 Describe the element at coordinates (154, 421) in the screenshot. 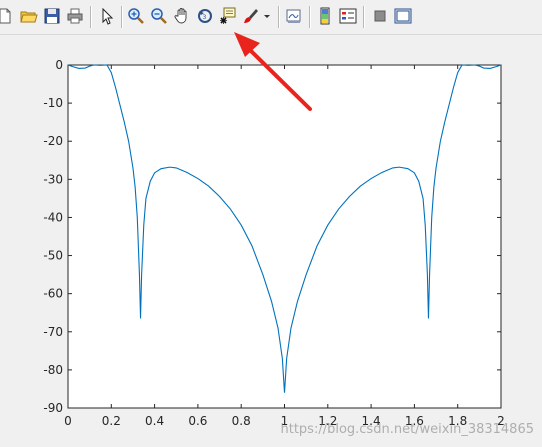

I see `x-tick-label: 0.4` at that location.